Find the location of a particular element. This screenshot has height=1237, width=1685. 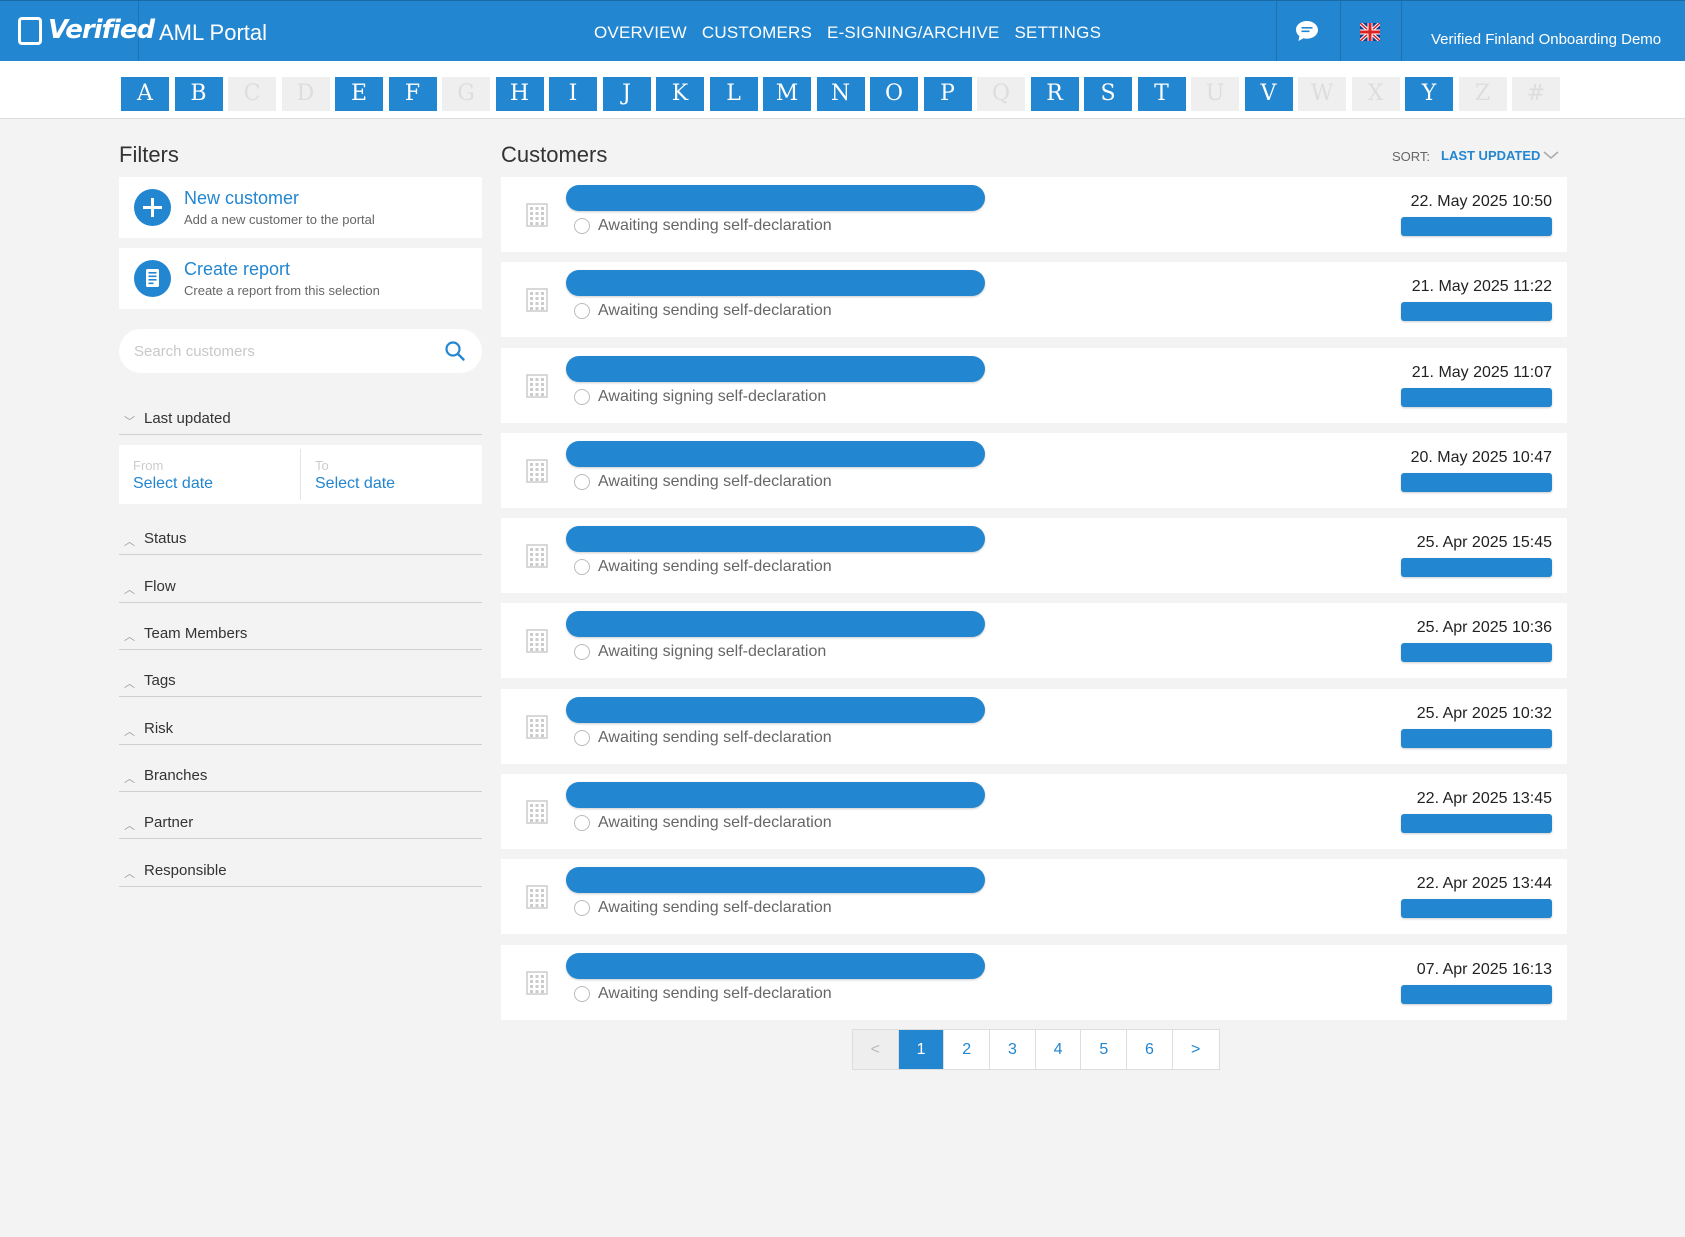

pagination-next-button: > is located at coordinates (1196, 1049).